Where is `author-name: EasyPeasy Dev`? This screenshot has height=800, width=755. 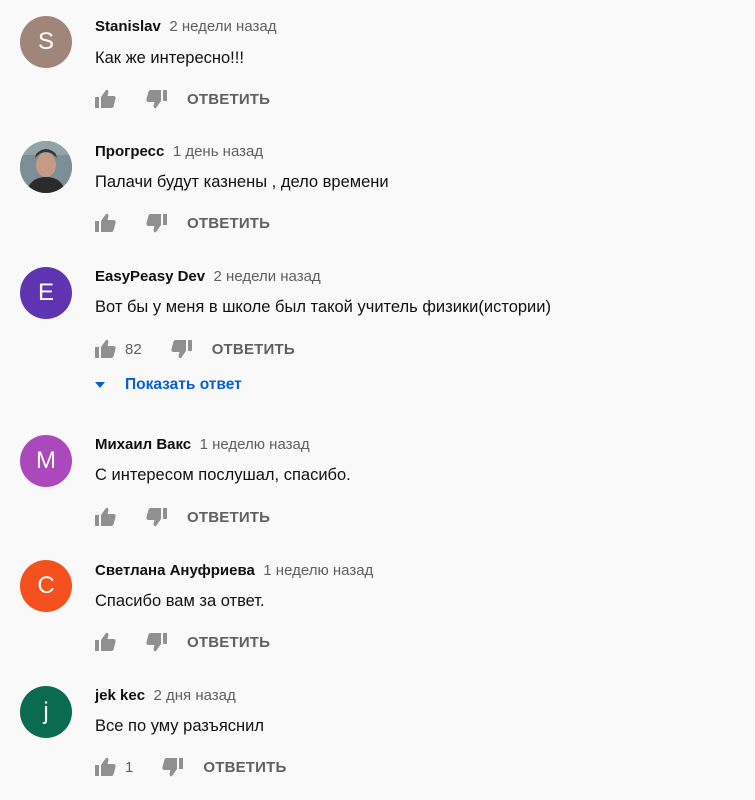
author-name: EasyPeasy Dev is located at coordinates (150, 276).